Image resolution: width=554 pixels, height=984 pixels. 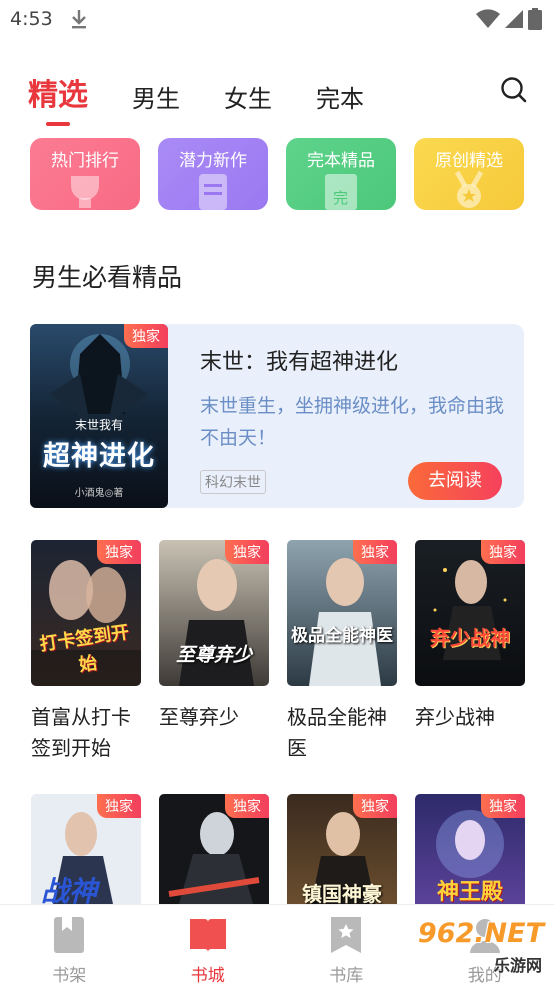 I want to click on nav-bookshelf: 书架, so click(x=69, y=944).